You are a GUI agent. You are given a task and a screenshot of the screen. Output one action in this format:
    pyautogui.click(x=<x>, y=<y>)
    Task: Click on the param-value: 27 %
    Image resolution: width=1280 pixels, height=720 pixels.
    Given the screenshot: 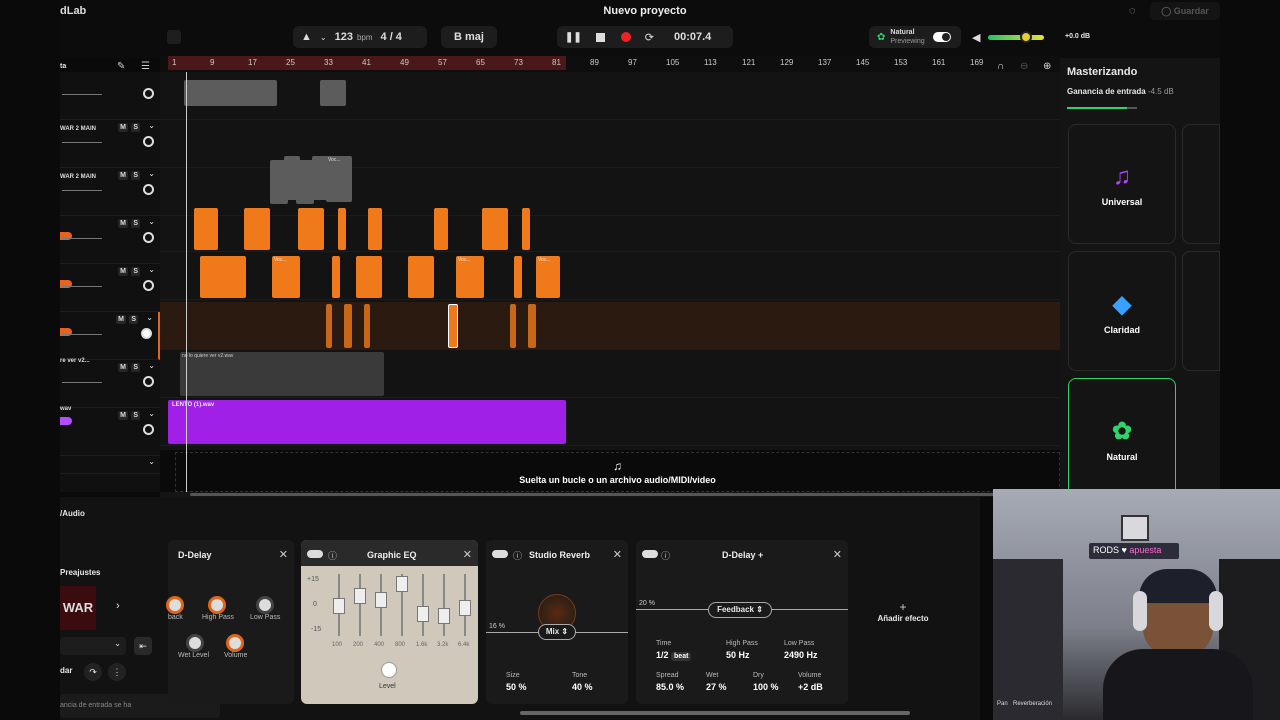 What is the action you would take?
    pyautogui.click(x=716, y=687)
    